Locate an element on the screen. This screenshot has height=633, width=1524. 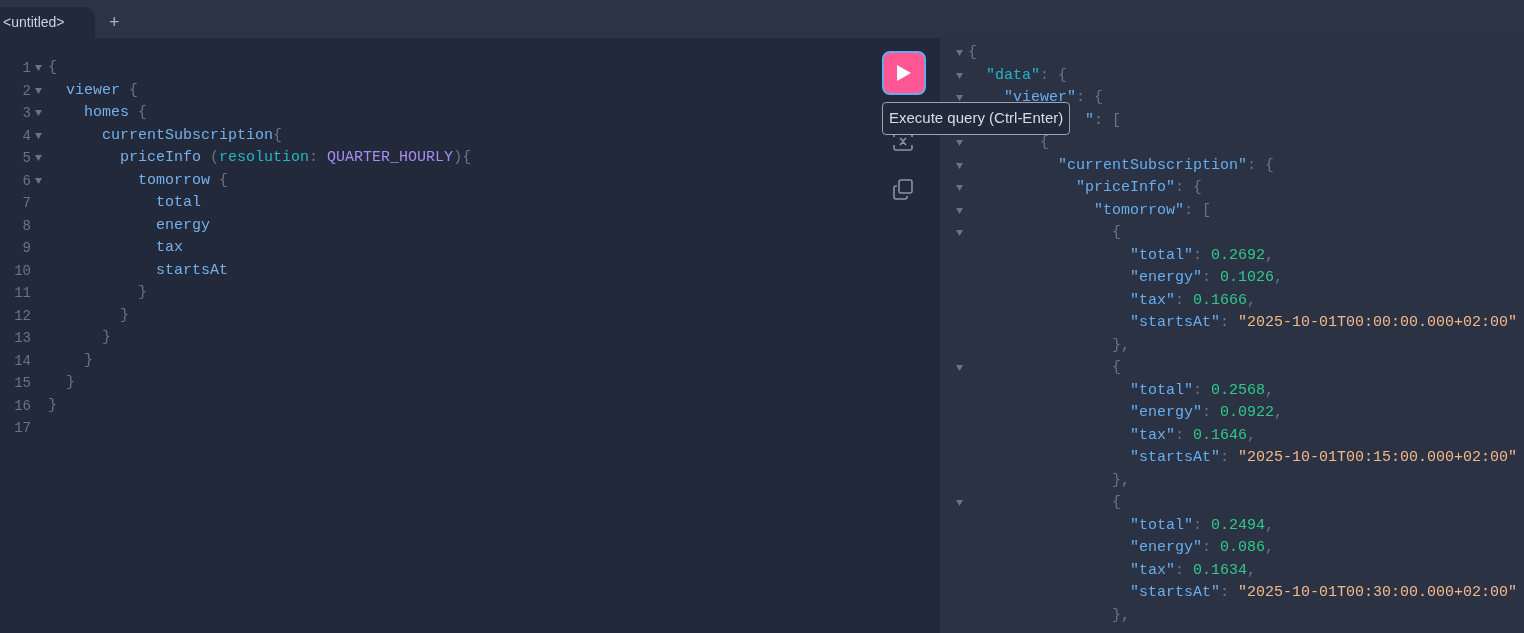
line-number: 1 is located at coordinates (26, 68).